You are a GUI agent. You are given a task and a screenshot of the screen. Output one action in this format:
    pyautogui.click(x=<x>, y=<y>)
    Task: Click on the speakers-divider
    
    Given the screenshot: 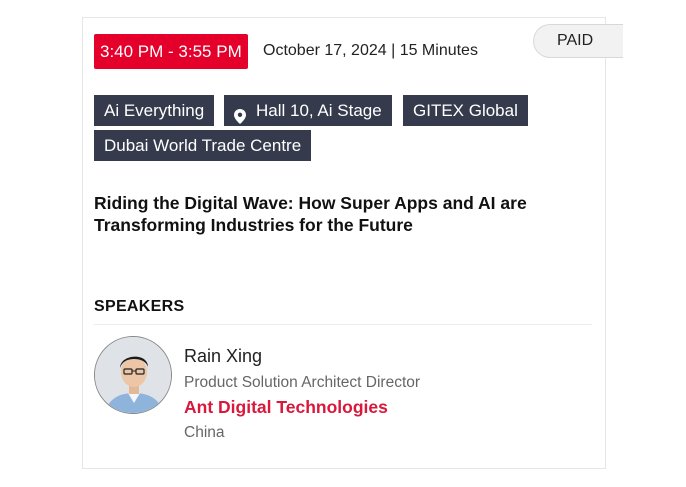 What is the action you would take?
    pyautogui.click(x=343, y=324)
    